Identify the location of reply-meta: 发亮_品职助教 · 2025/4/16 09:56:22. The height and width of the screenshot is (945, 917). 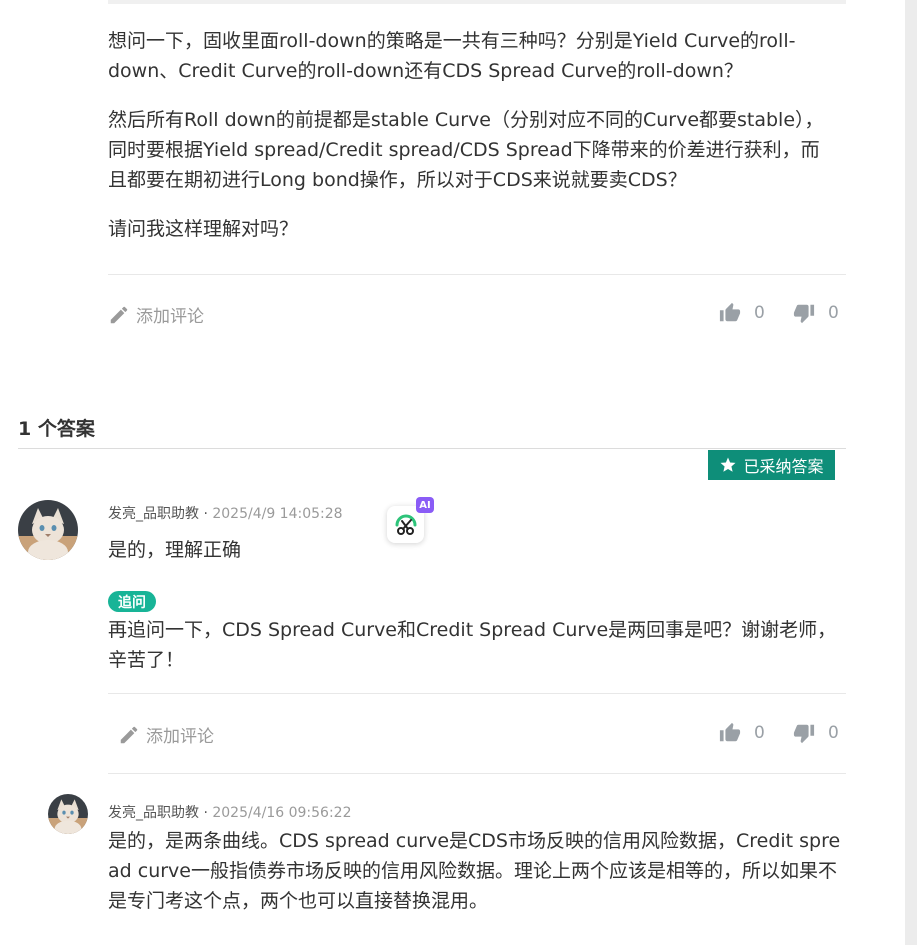
(229, 812).